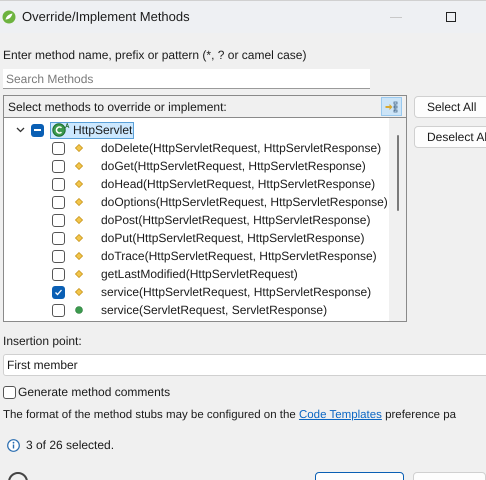 The height and width of the screenshot is (480, 486). I want to click on method-label: doTrace(HttpServletRequest, HttpServletResponse), so click(239, 256).